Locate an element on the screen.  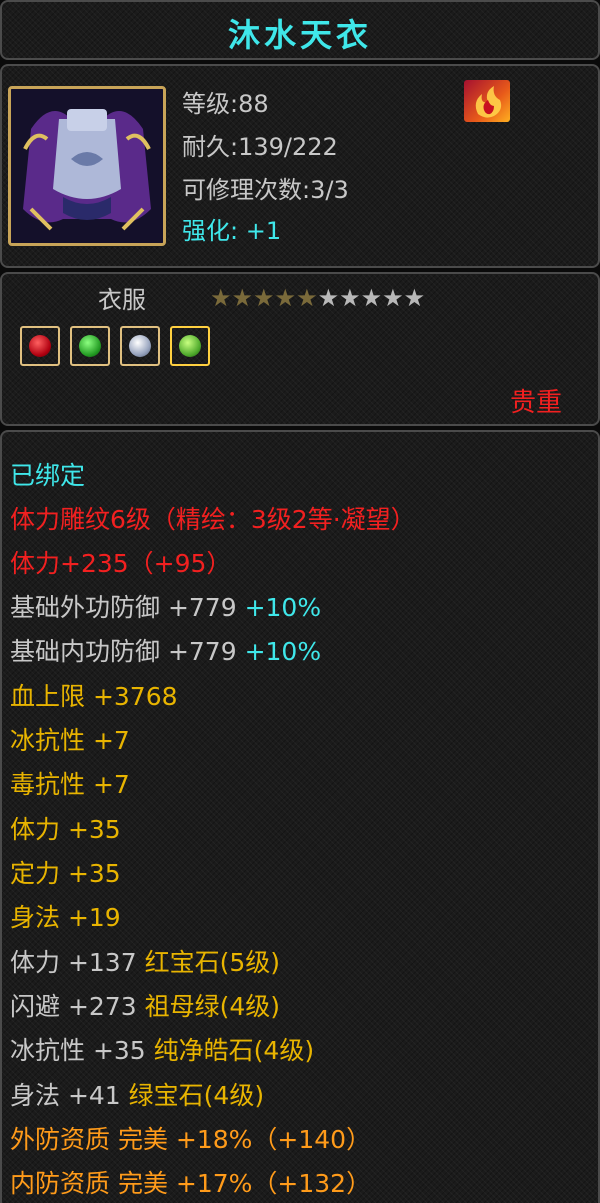
flame-badge-icon is located at coordinates (487, 101).